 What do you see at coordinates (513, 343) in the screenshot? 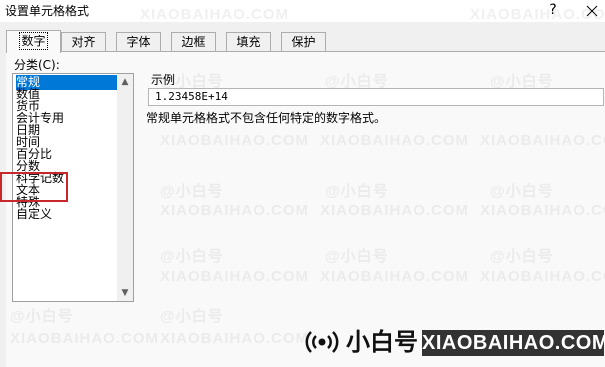
I see `logo-text-en: XIAOBAIHAO.COM` at bounding box center [513, 343].